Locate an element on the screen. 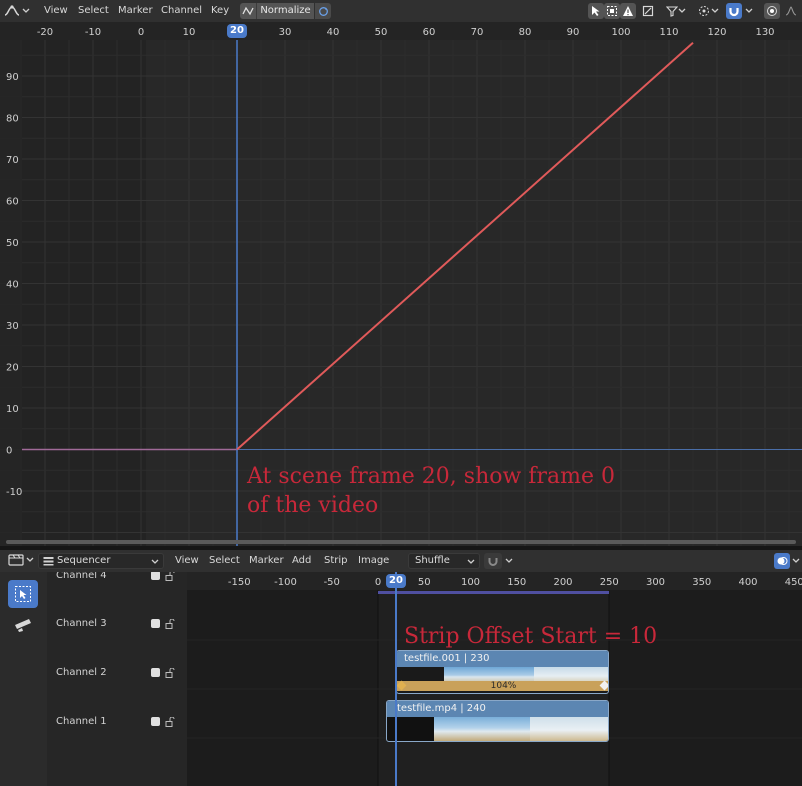  seq-snap-dropdown is located at coordinates (509, 561).